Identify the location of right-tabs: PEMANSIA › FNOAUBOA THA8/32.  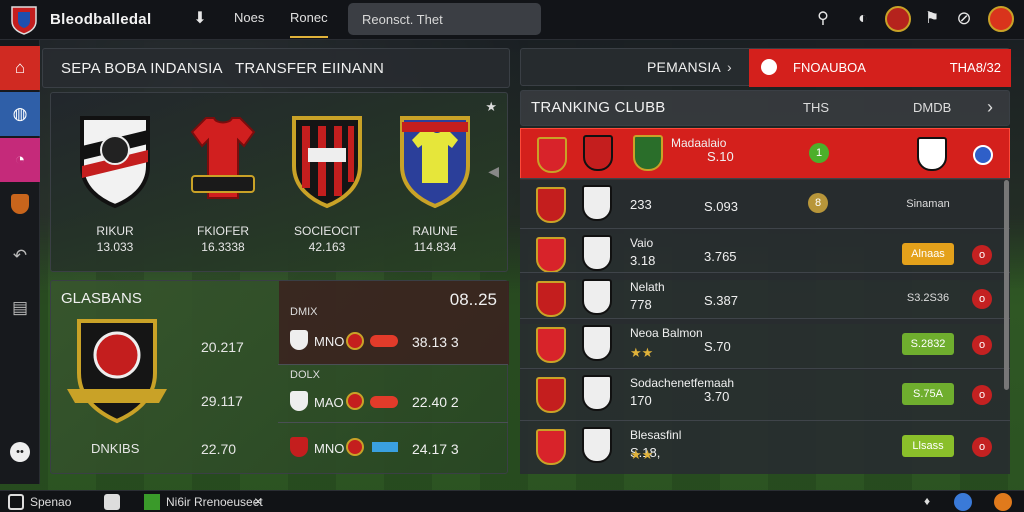
(765, 67).